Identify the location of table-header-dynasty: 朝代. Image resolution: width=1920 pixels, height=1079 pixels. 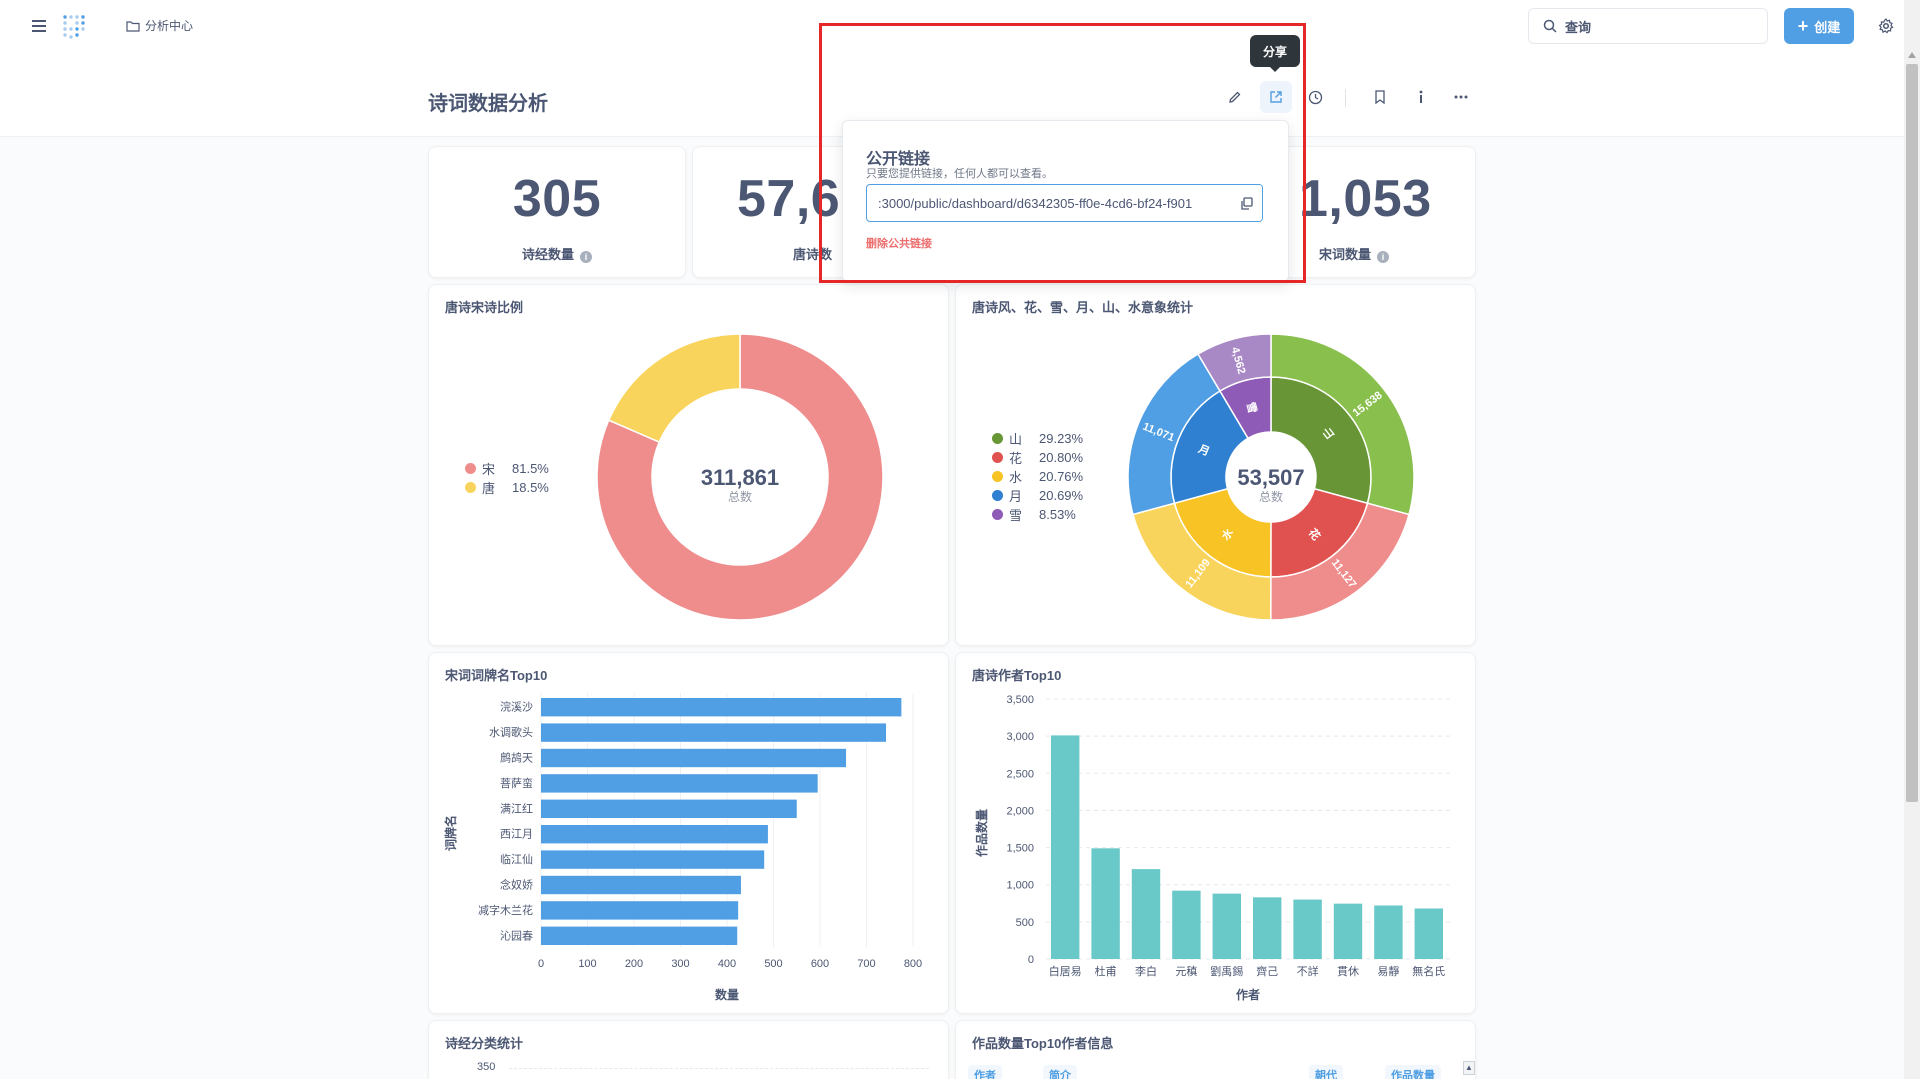
(1326, 1072).